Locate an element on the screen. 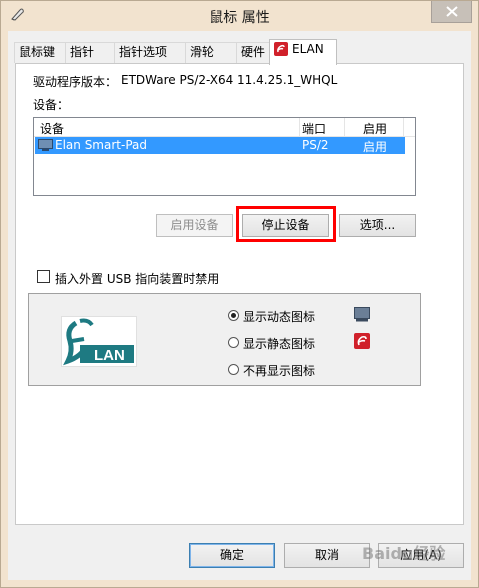 This screenshot has height=588, width=479. highlight-box is located at coordinates (286, 224).